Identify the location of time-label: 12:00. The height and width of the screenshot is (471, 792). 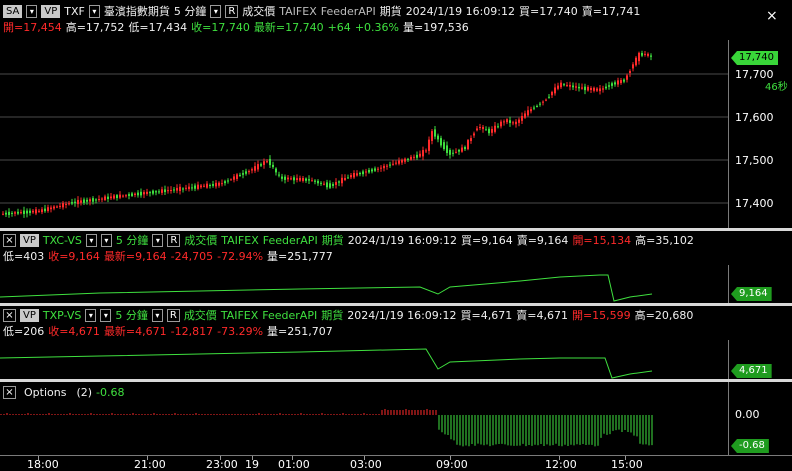
(561, 464).